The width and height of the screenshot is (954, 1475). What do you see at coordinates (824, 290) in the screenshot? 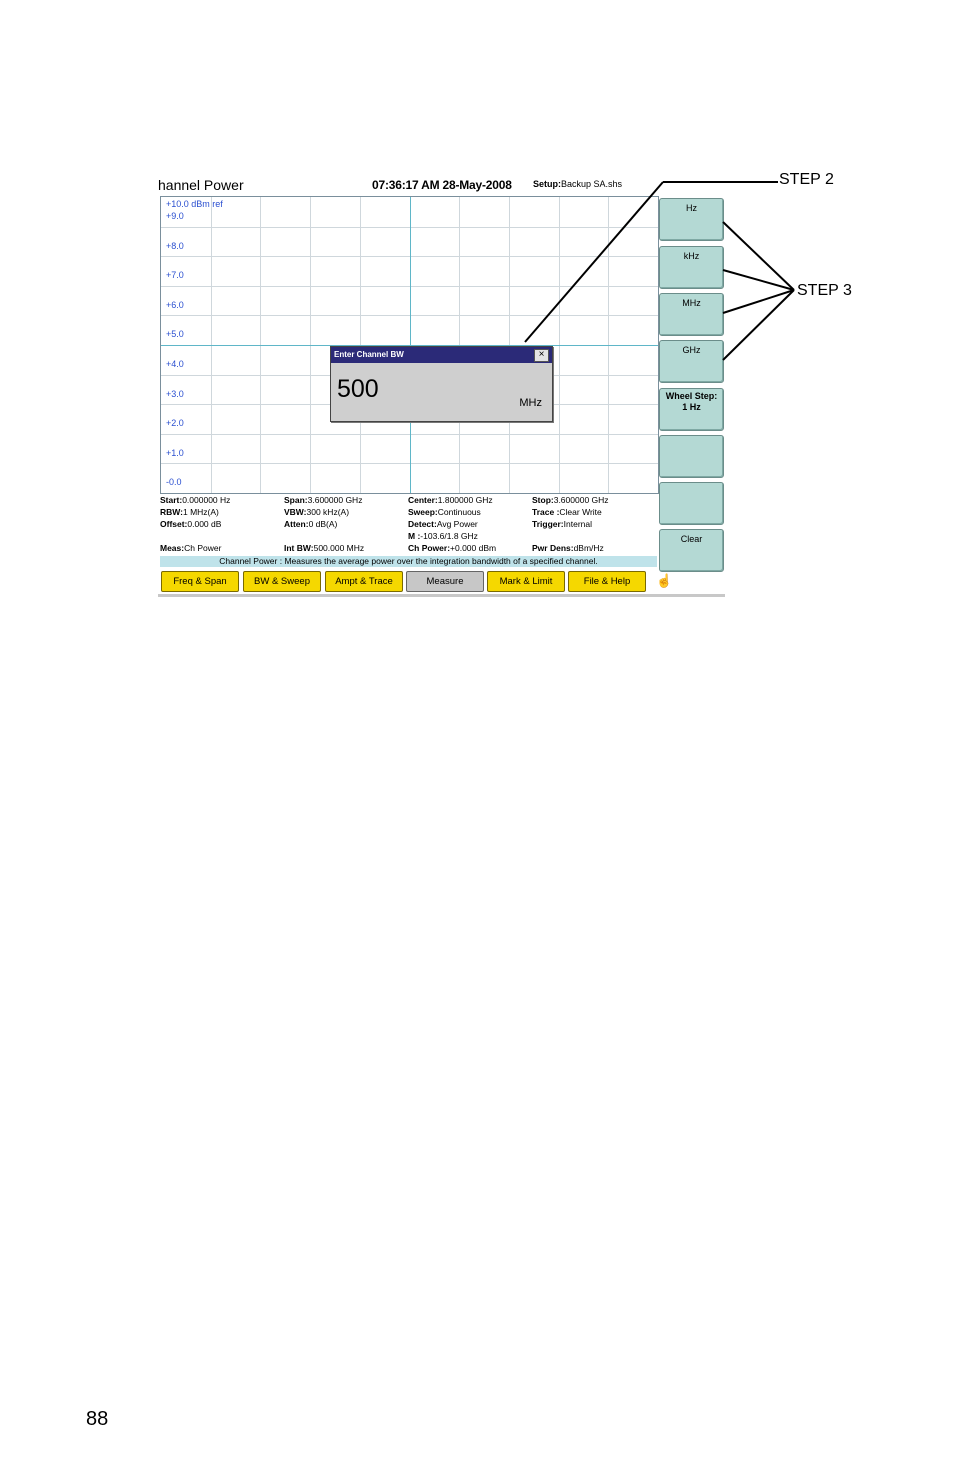
I see `step3-callout: STEP 3` at bounding box center [824, 290].